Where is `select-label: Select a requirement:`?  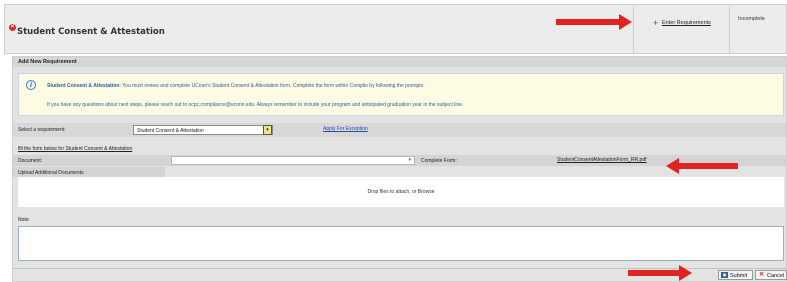
select-label: Select a requirement: is located at coordinates (42, 130).